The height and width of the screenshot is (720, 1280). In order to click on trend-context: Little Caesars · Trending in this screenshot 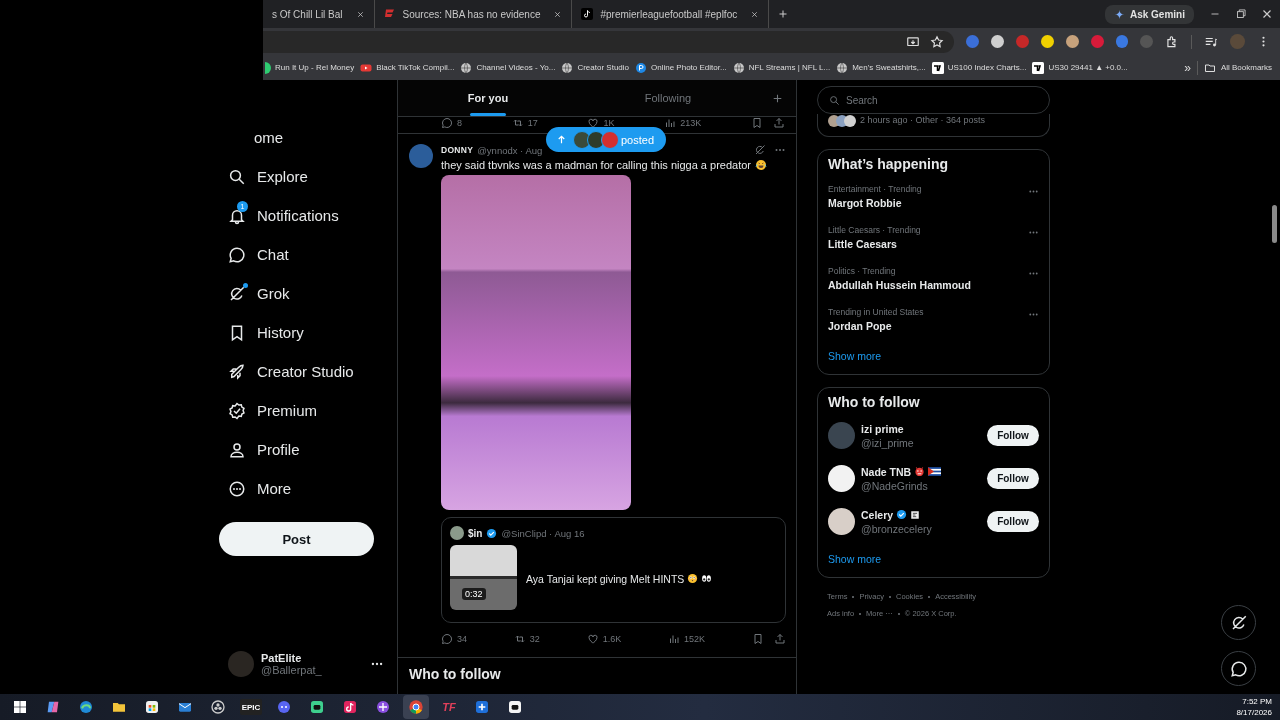, I will do `click(874, 230)`.